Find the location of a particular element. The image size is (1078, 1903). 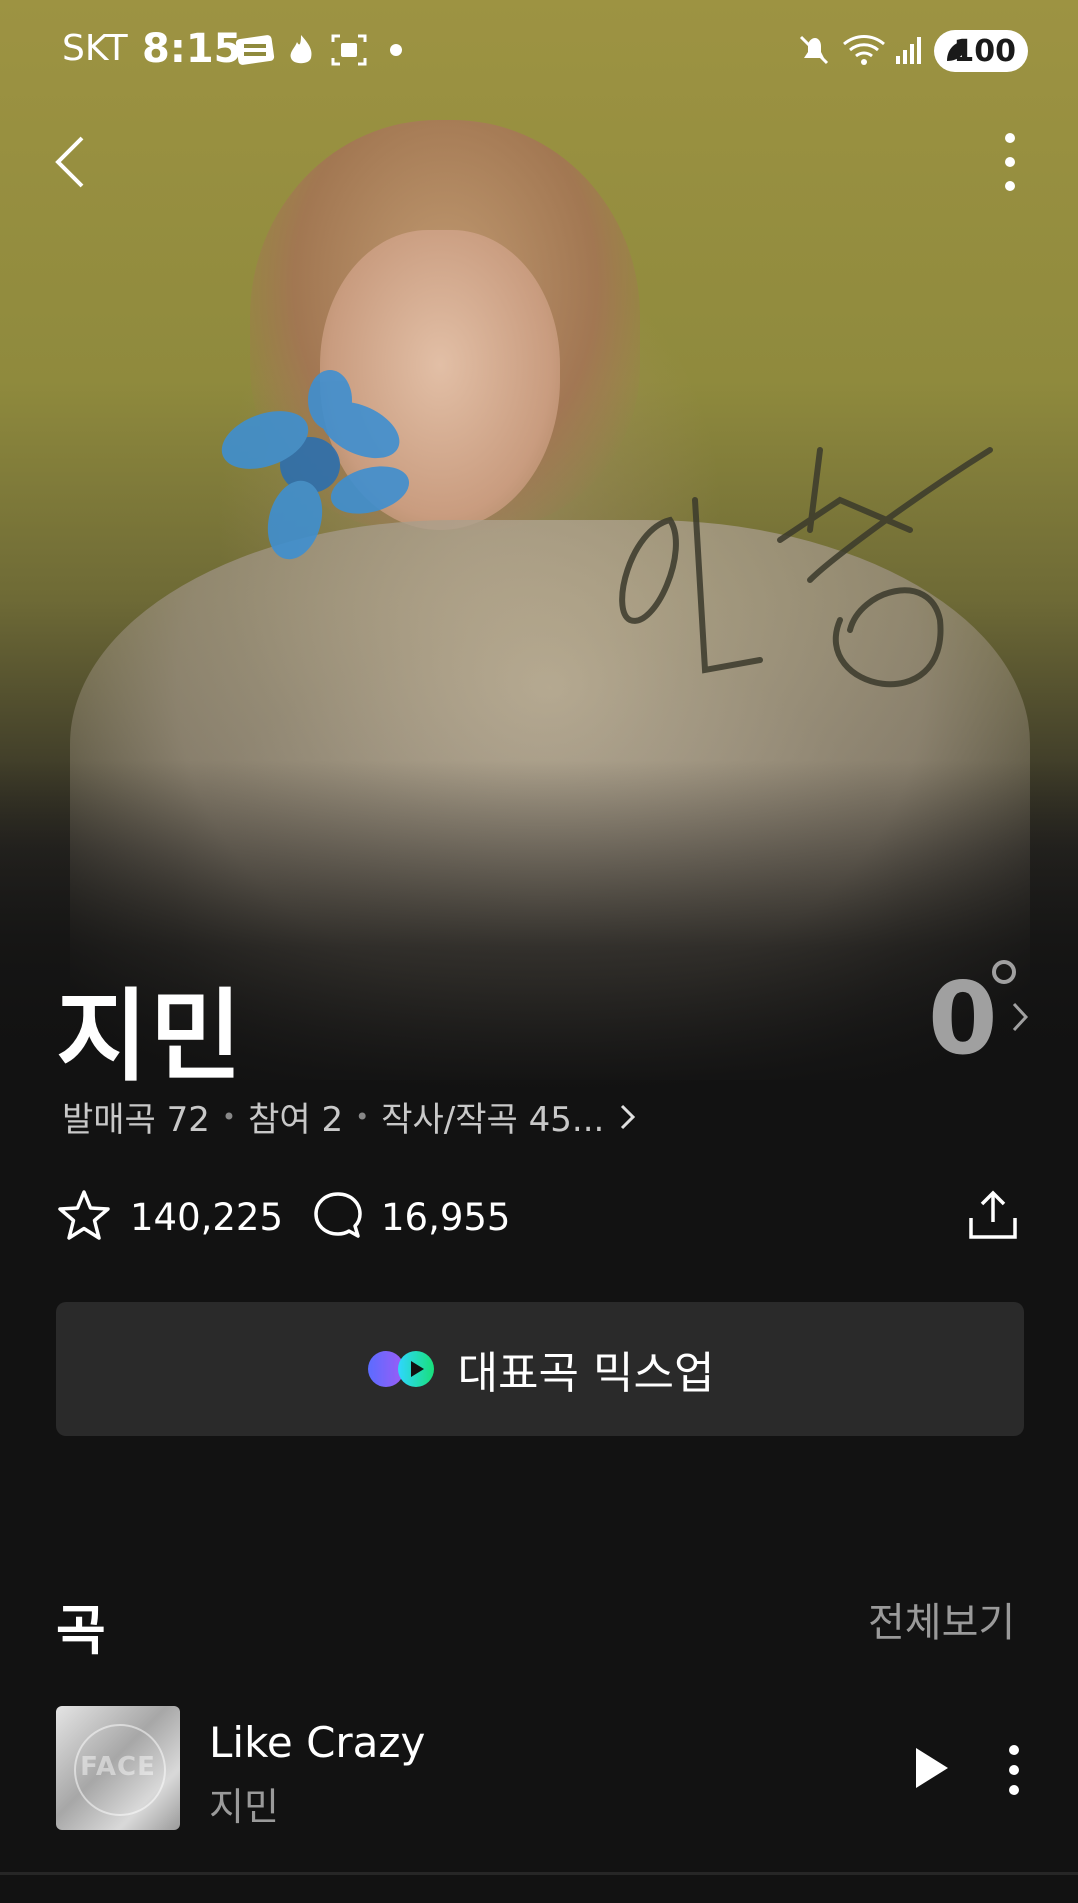

star-icon is located at coordinates (84, 1216).